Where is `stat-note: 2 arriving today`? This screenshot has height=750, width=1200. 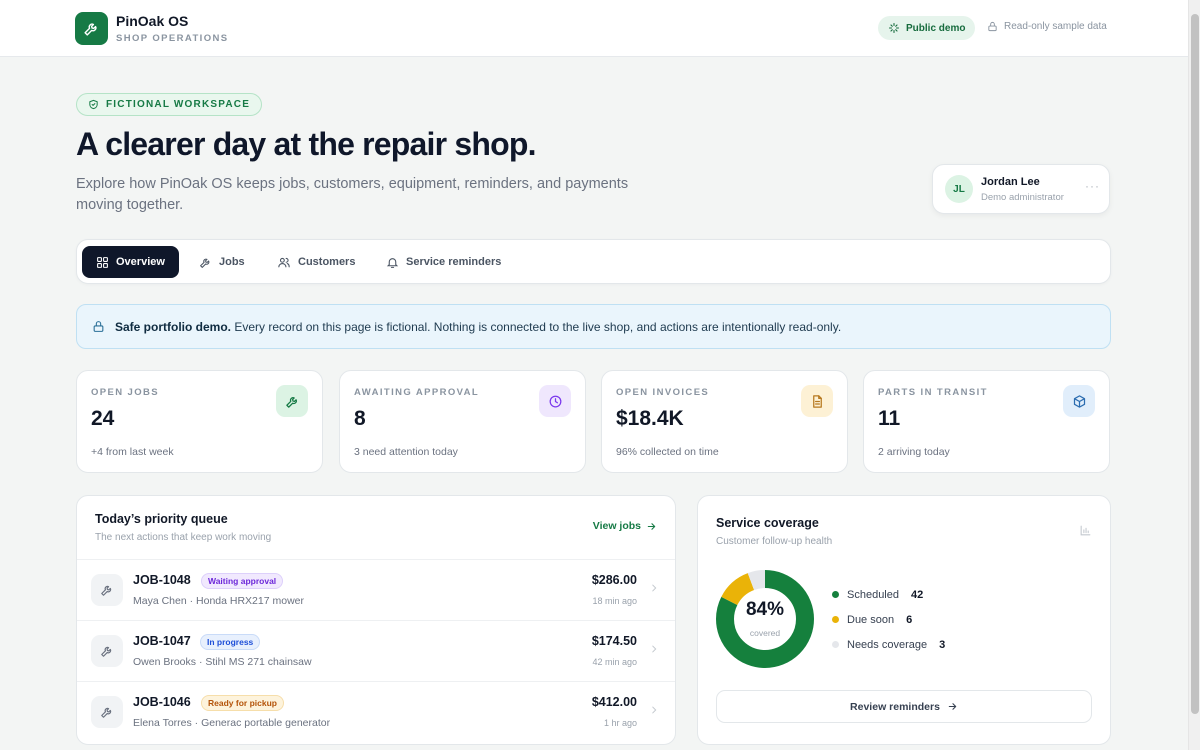
stat-note: 2 arriving today is located at coordinates (914, 452).